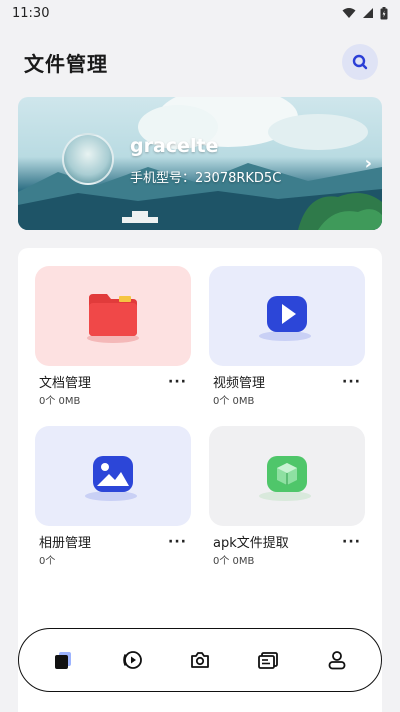 The width and height of the screenshot is (400, 712). I want to click on message-tab-icon, so click(268, 660).